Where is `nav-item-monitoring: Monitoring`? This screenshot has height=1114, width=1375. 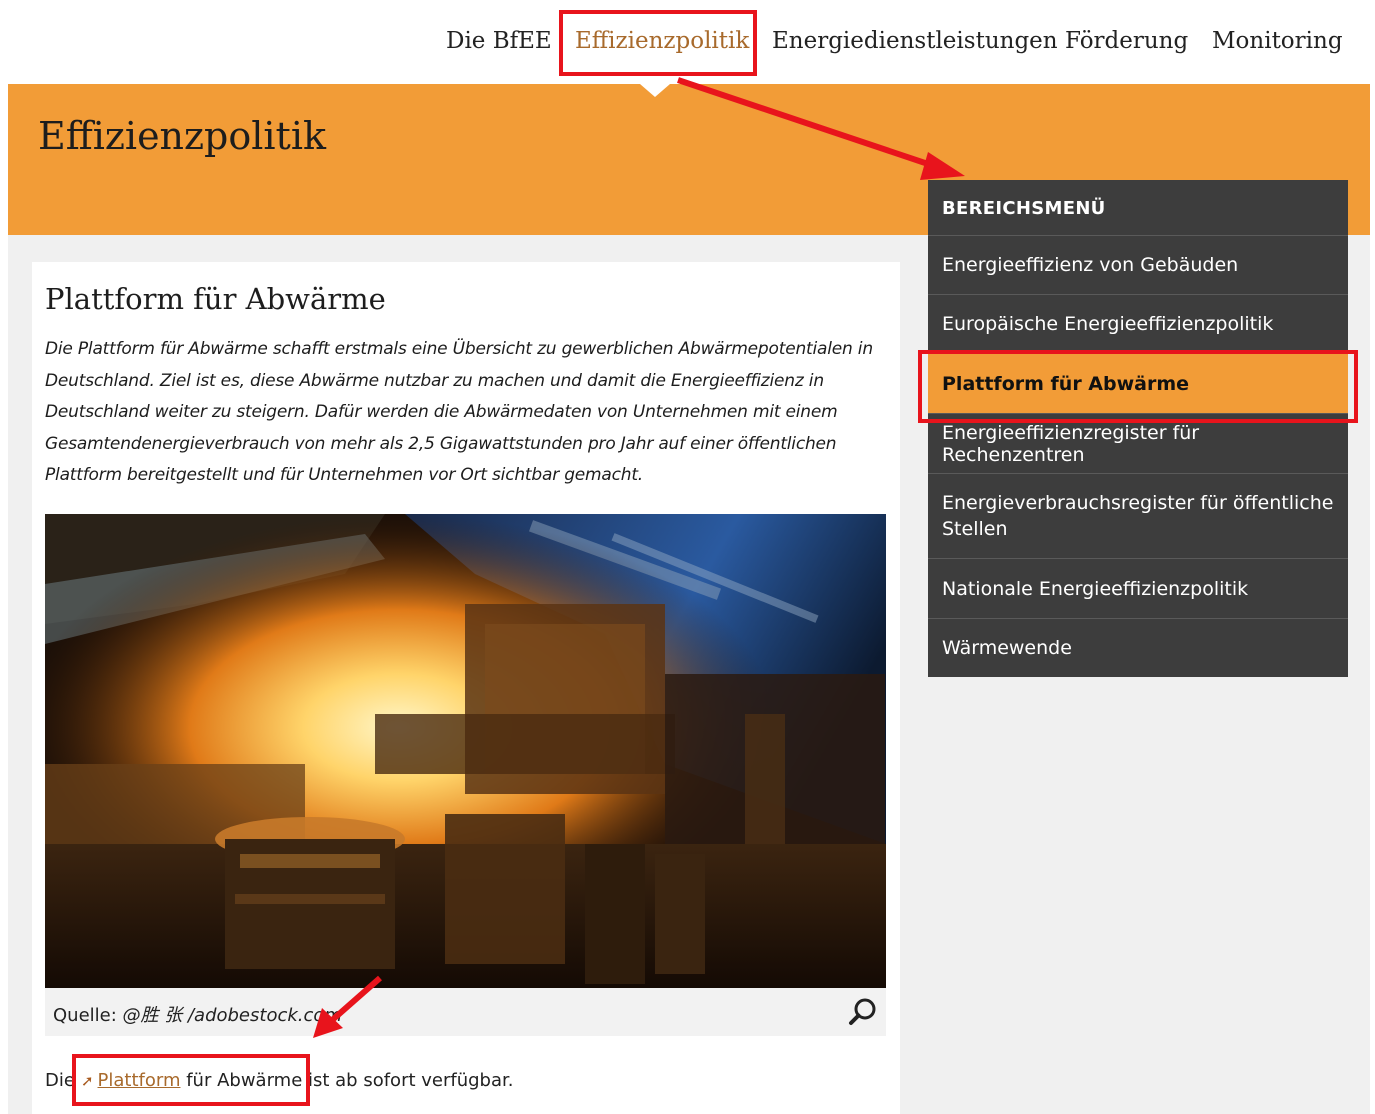
nav-item-monitoring: Monitoring is located at coordinates (1277, 41).